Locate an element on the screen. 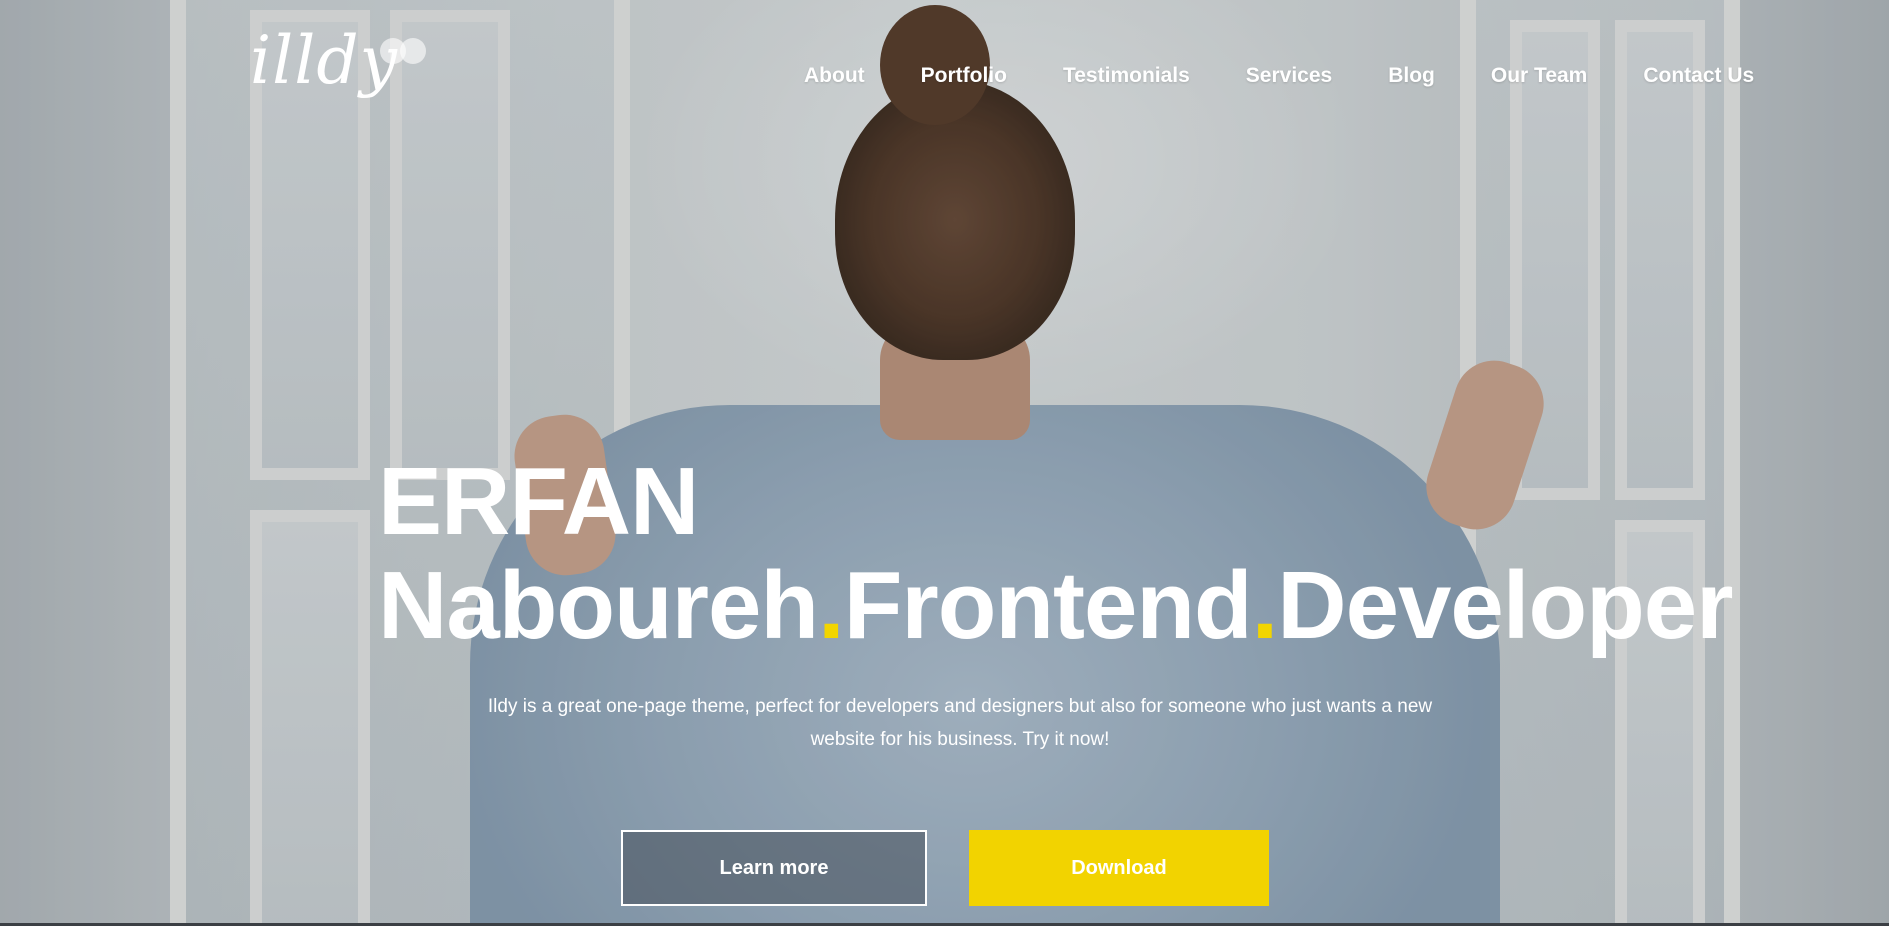  headline-tagline: Naboureh.Frontend.Developer is located at coordinates (1056, 605).